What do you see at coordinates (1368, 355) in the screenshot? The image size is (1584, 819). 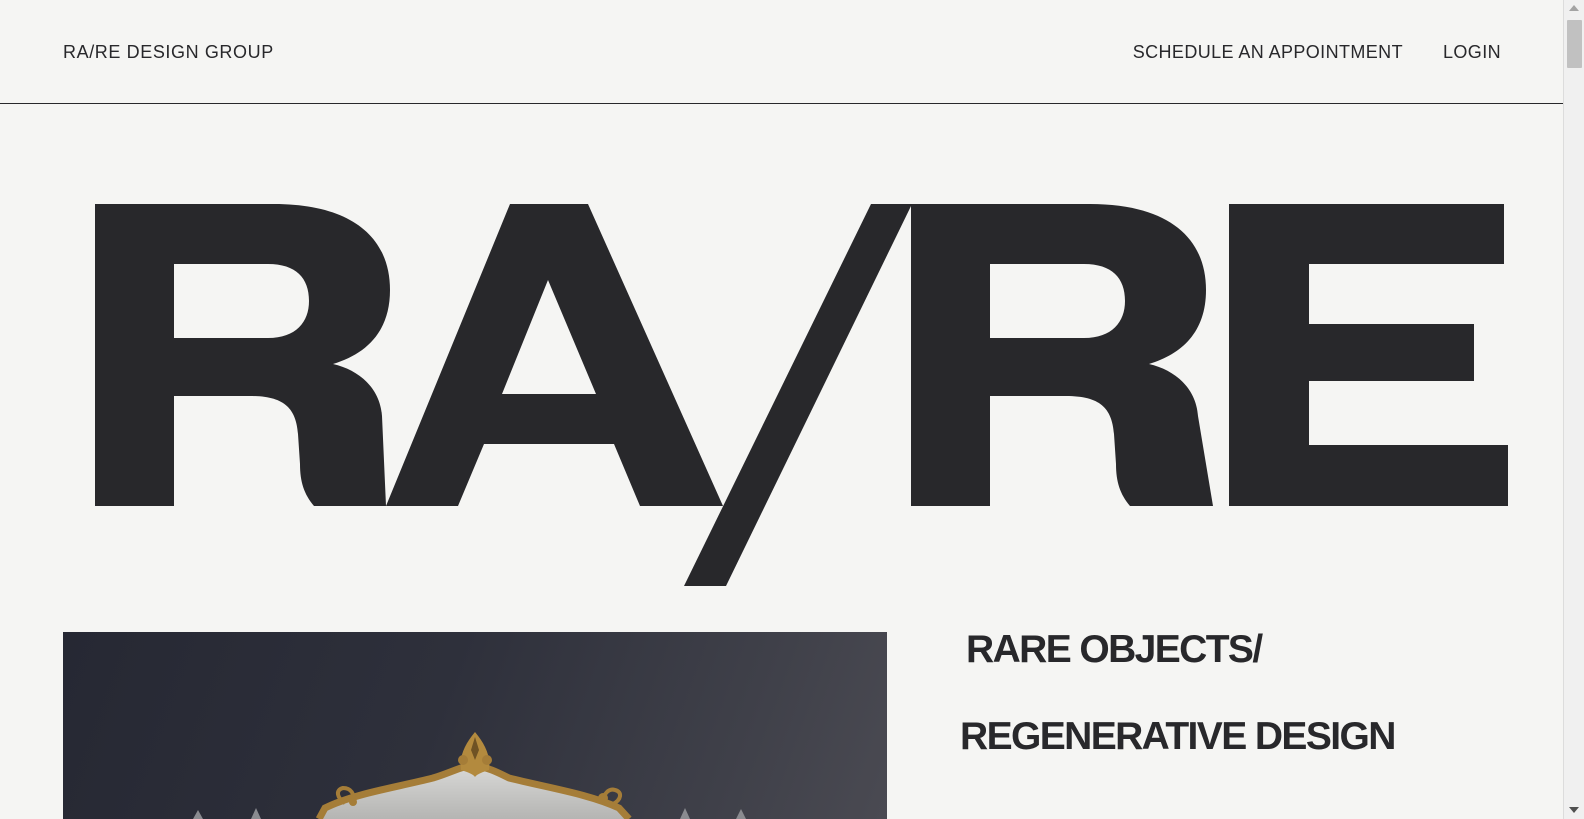 I see `logo-letter-e` at bounding box center [1368, 355].